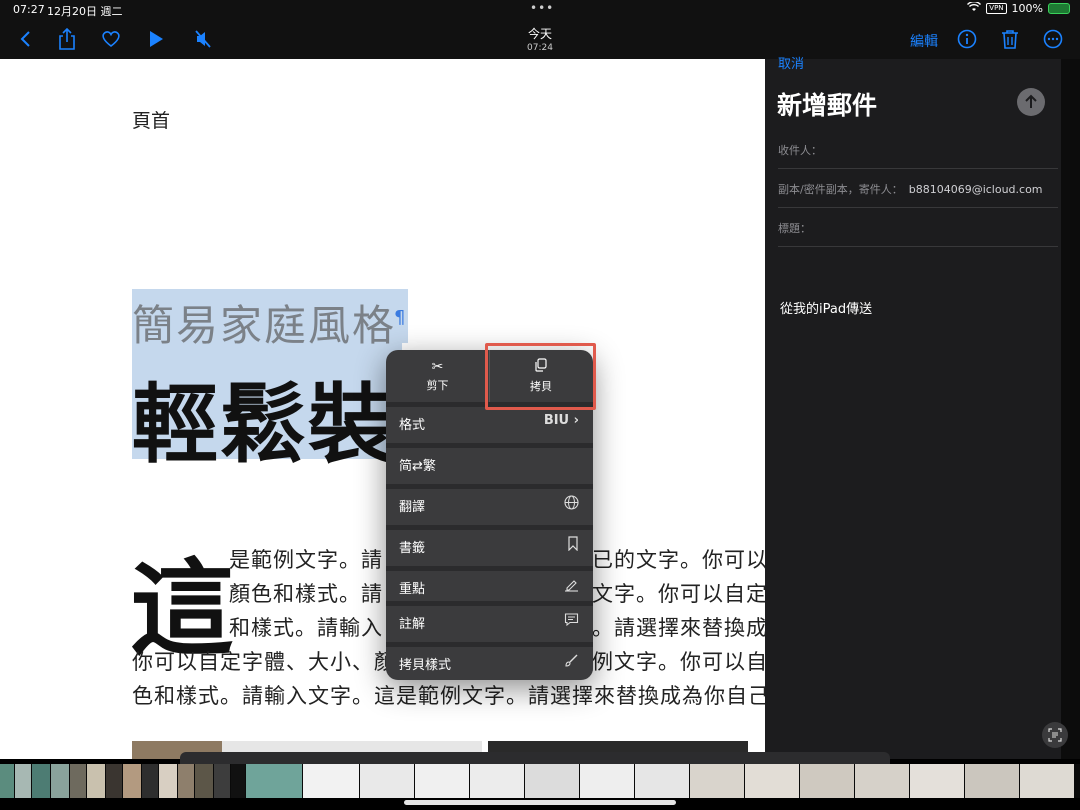 This screenshot has width=1080, height=810. Describe the element at coordinates (25, 39) in the screenshot. I see `back-chevron-icon` at that location.